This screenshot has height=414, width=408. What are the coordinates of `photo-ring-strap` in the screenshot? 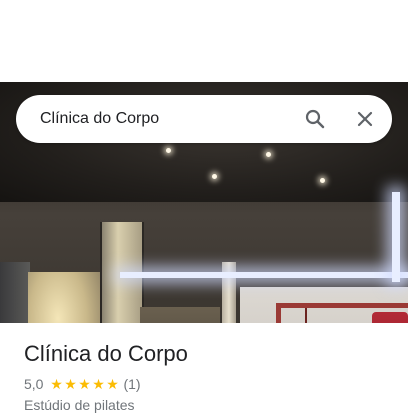 It's located at (306, 315).